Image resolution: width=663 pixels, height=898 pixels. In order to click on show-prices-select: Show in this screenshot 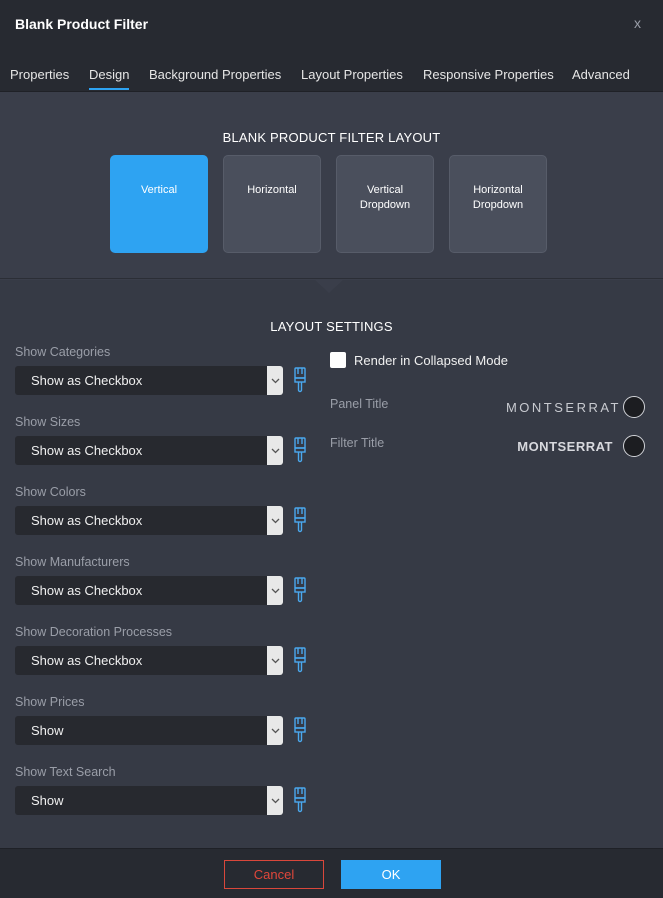, I will do `click(149, 730)`.